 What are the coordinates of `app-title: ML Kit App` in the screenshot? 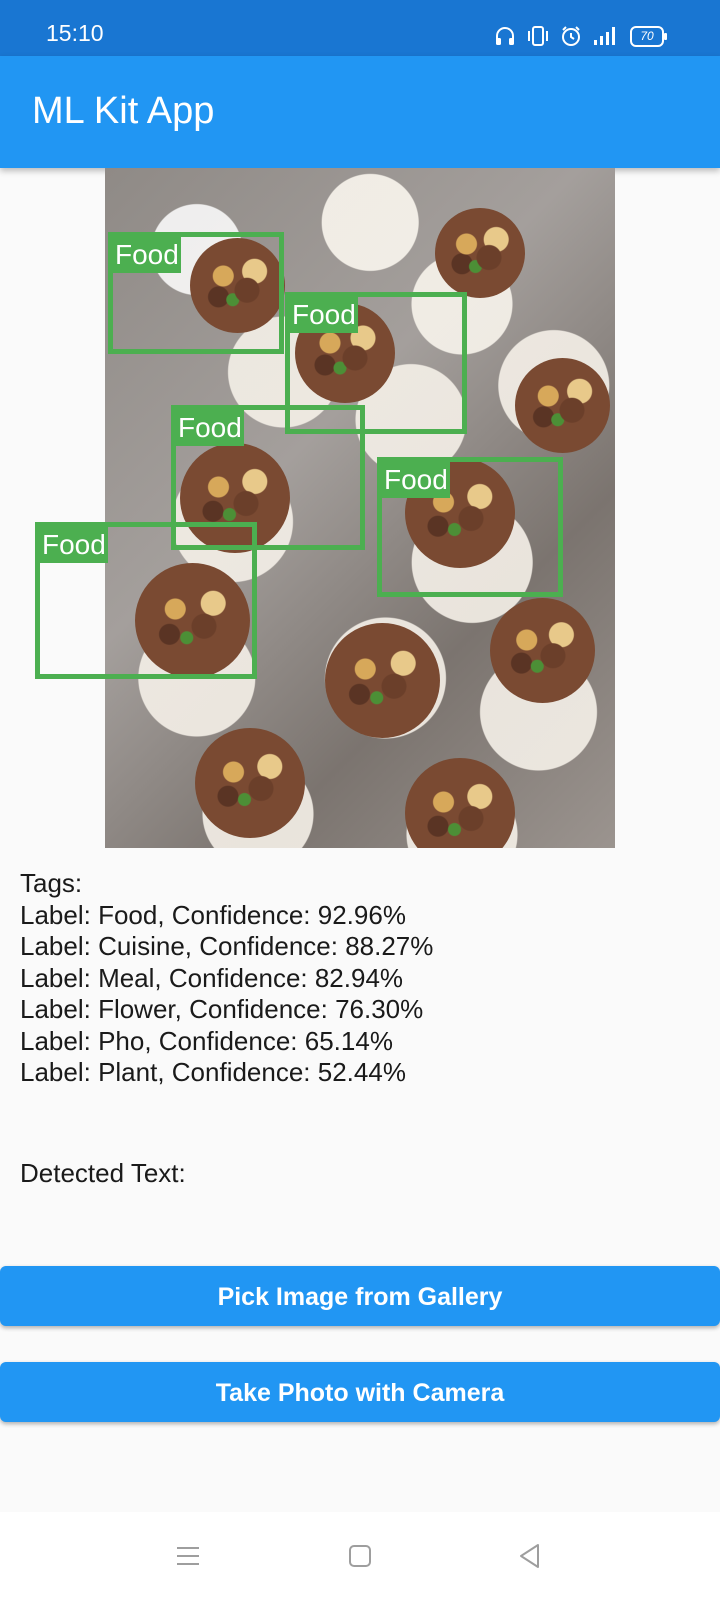 It's located at (123, 111).